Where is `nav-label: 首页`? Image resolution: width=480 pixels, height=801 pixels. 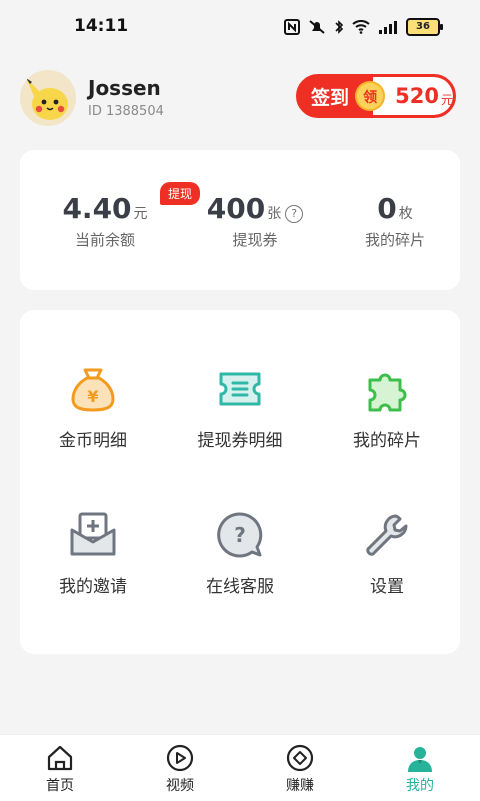
nav-label: 首页 is located at coordinates (60, 786).